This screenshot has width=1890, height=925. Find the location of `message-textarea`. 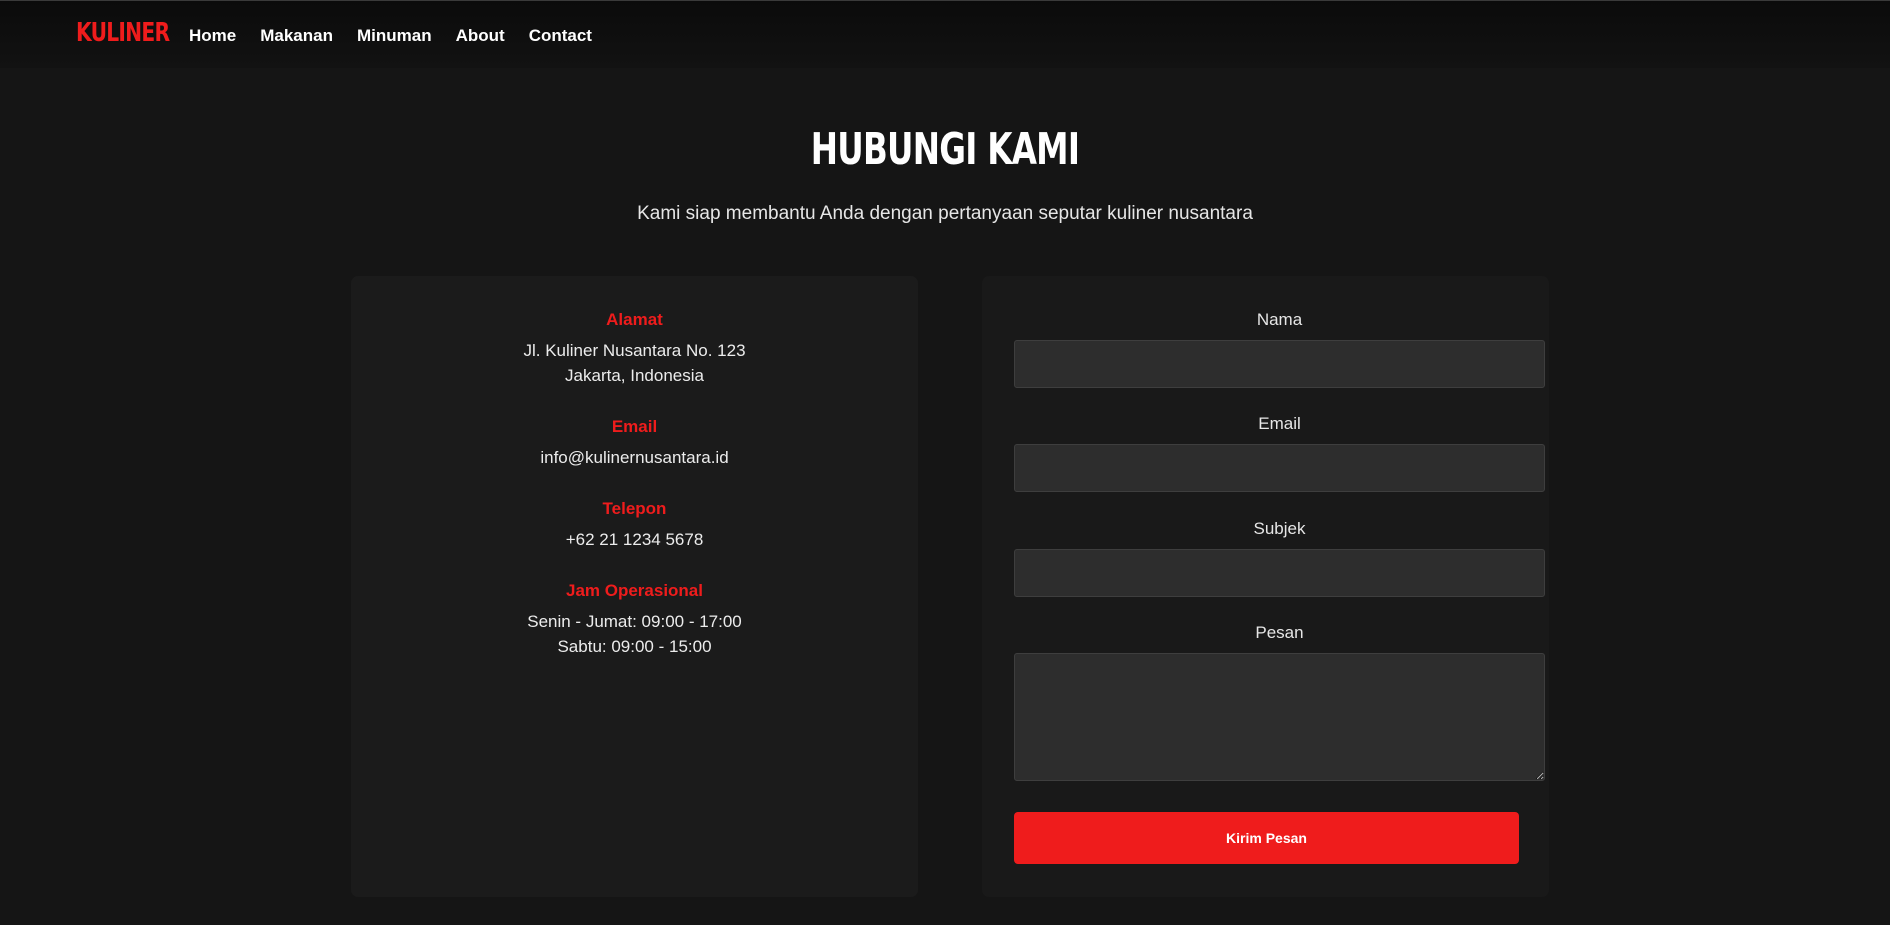

message-textarea is located at coordinates (1279, 717).